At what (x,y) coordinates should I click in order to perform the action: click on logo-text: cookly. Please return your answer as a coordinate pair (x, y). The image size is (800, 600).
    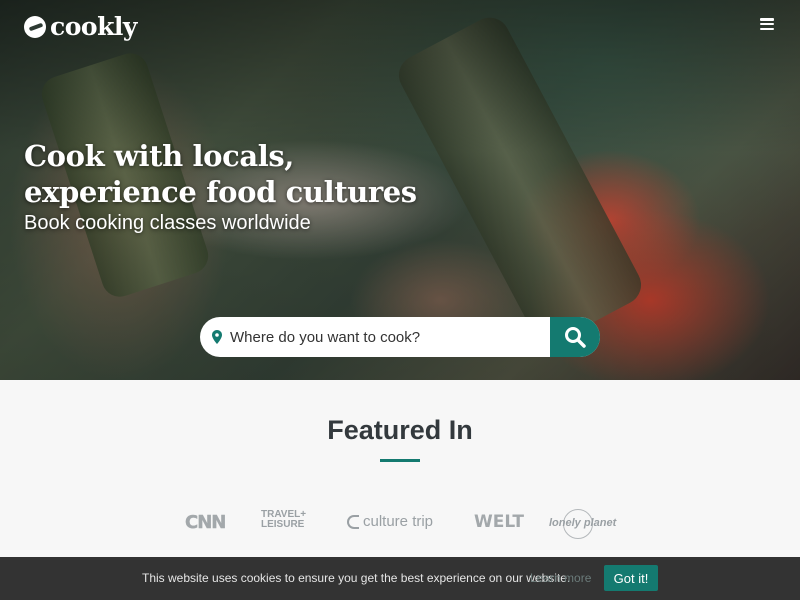
    Looking at the image, I should click on (93, 26).